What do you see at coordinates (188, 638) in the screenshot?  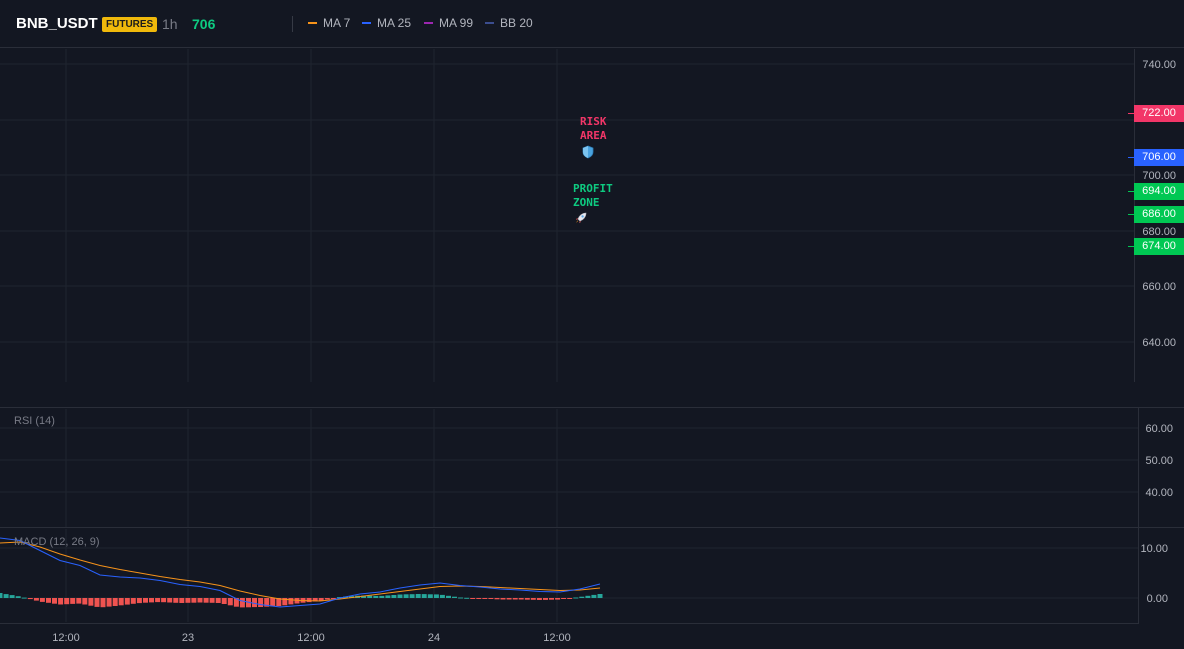 I see `time-tick: 23` at bounding box center [188, 638].